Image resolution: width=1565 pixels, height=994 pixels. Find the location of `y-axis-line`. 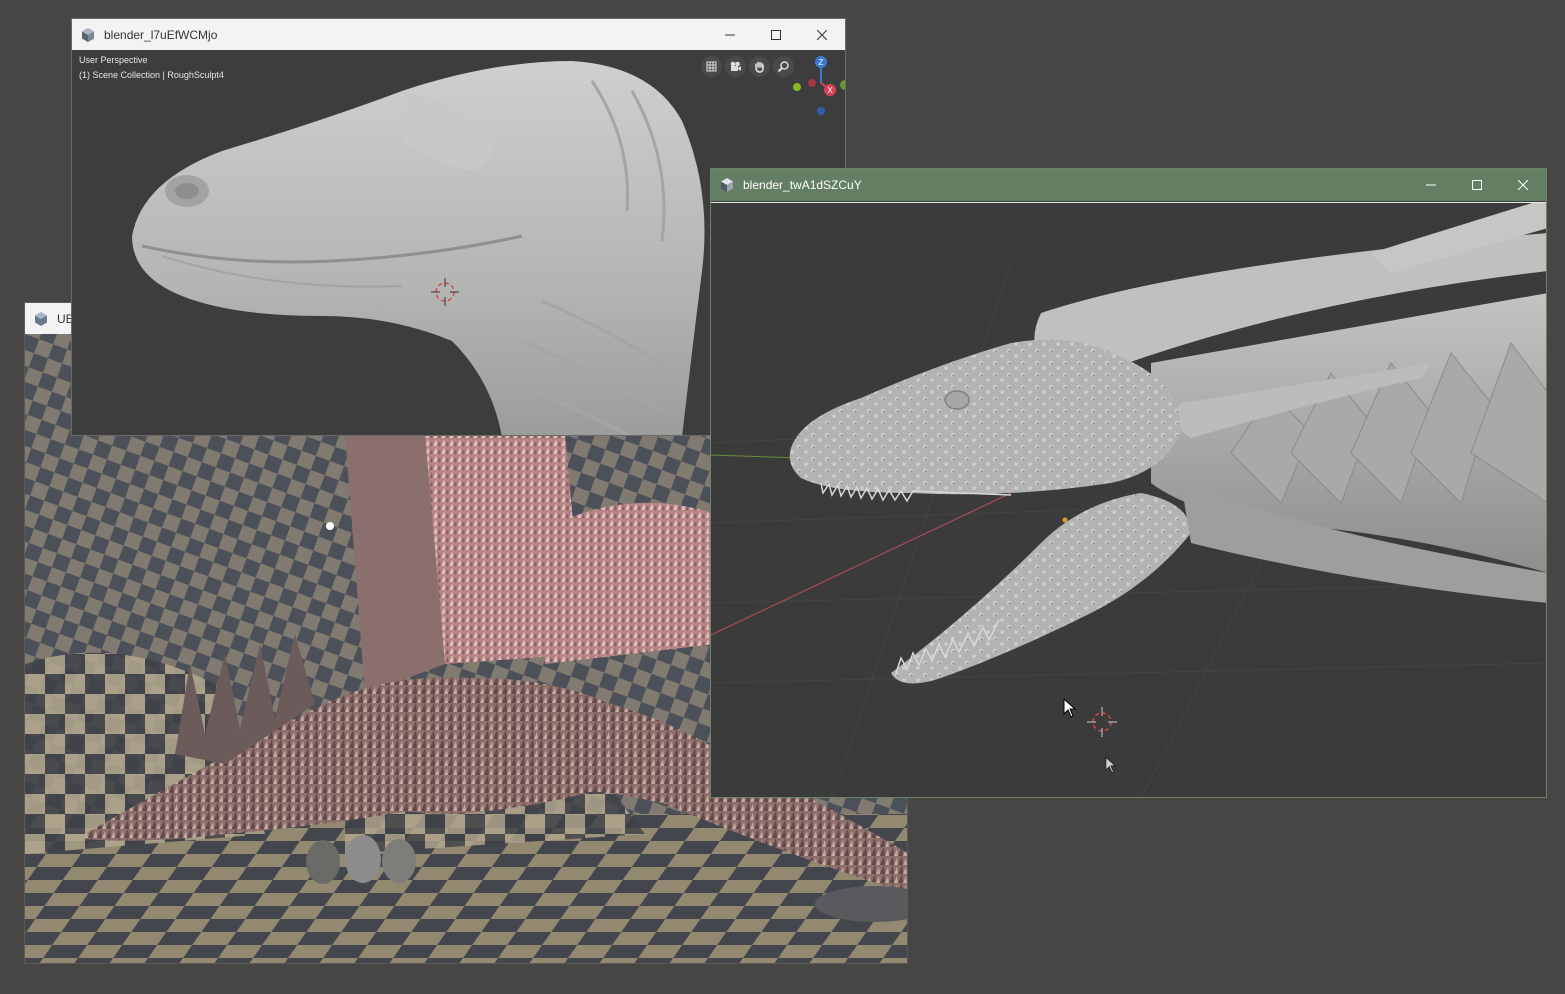

y-axis-line is located at coordinates (756, 456).